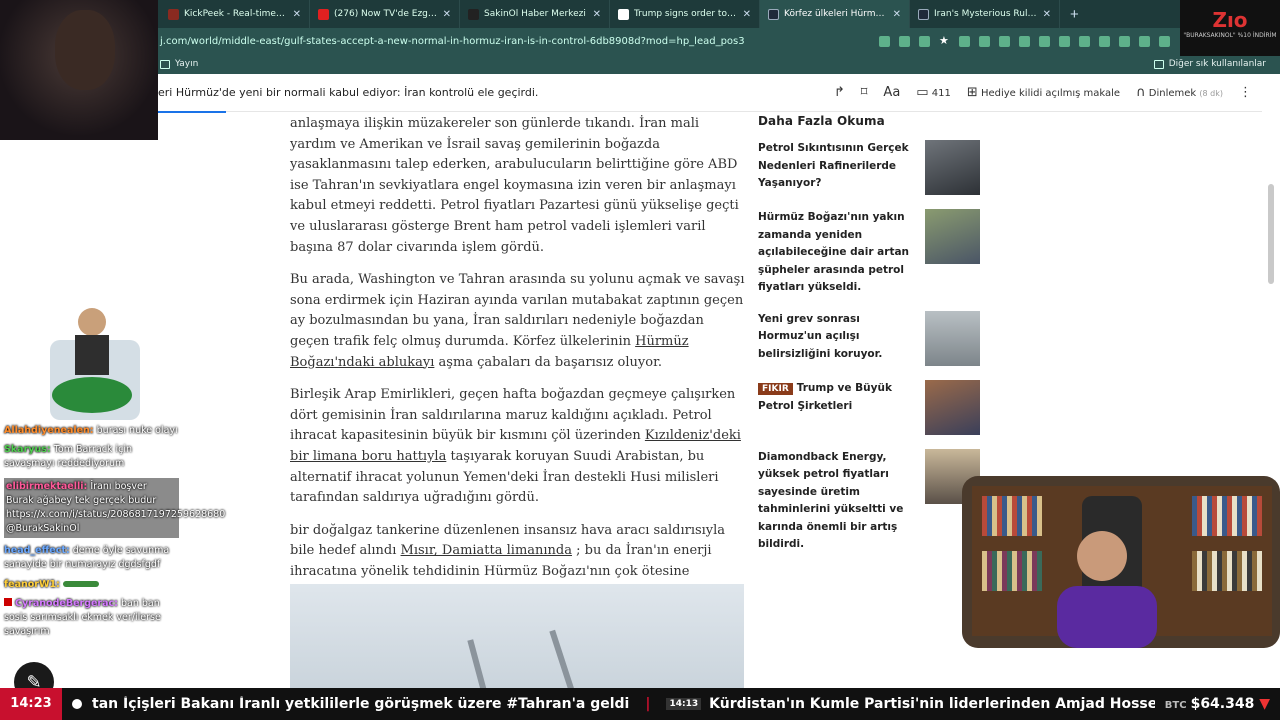 The width and height of the screenshot is (1280, 720). What do you see at coordinates (684, 704) in the screenshot?
I see `headline-time: 14:13` at bounding box center [684, 704].